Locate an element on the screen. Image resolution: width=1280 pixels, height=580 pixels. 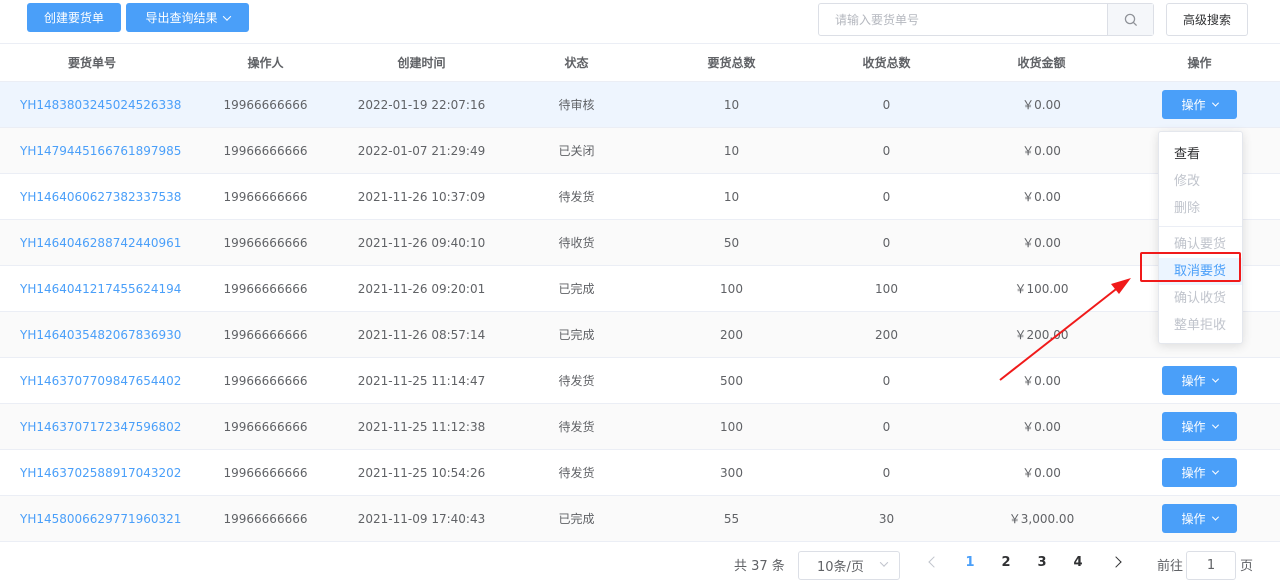
page-size-select: 10条/页 is located at coordinates (849, 565).